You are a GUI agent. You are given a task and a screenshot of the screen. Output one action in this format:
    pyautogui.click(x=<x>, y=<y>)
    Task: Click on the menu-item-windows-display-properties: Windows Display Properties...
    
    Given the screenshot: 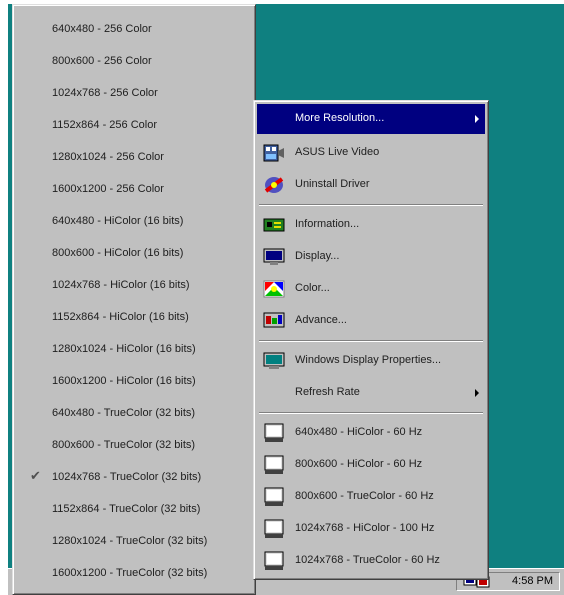 What is the action you would take?
    pyautogui.click(x=371, y=361)
    